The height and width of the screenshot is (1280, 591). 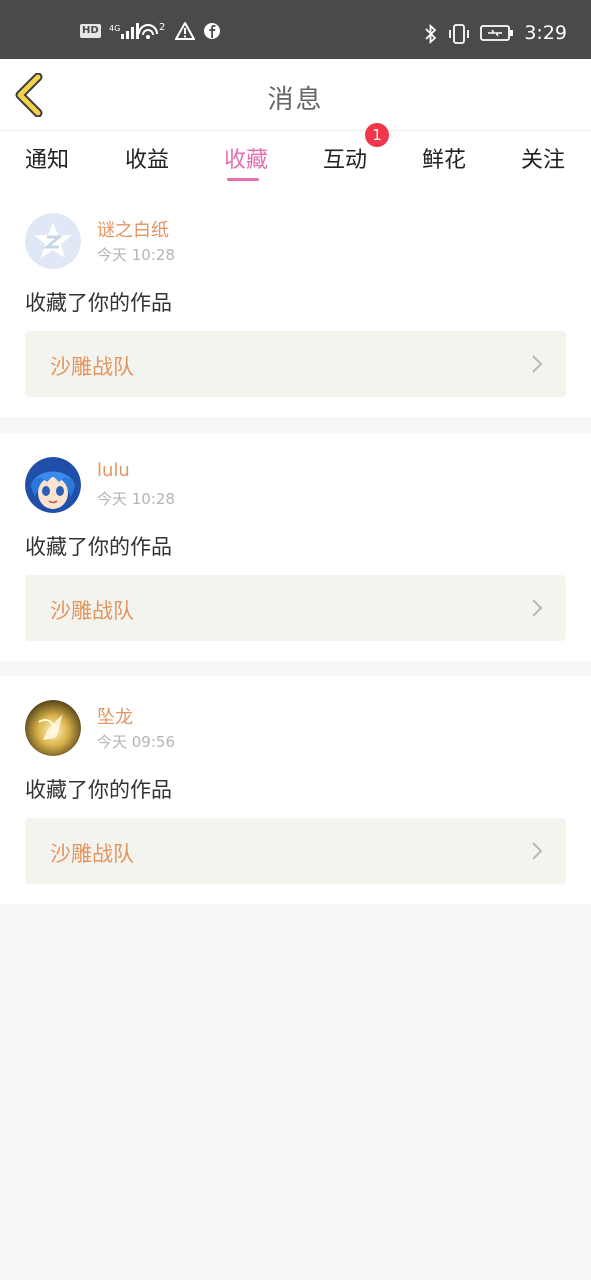 I want to click on top-bar: 消息, so click(x=295, y=95).